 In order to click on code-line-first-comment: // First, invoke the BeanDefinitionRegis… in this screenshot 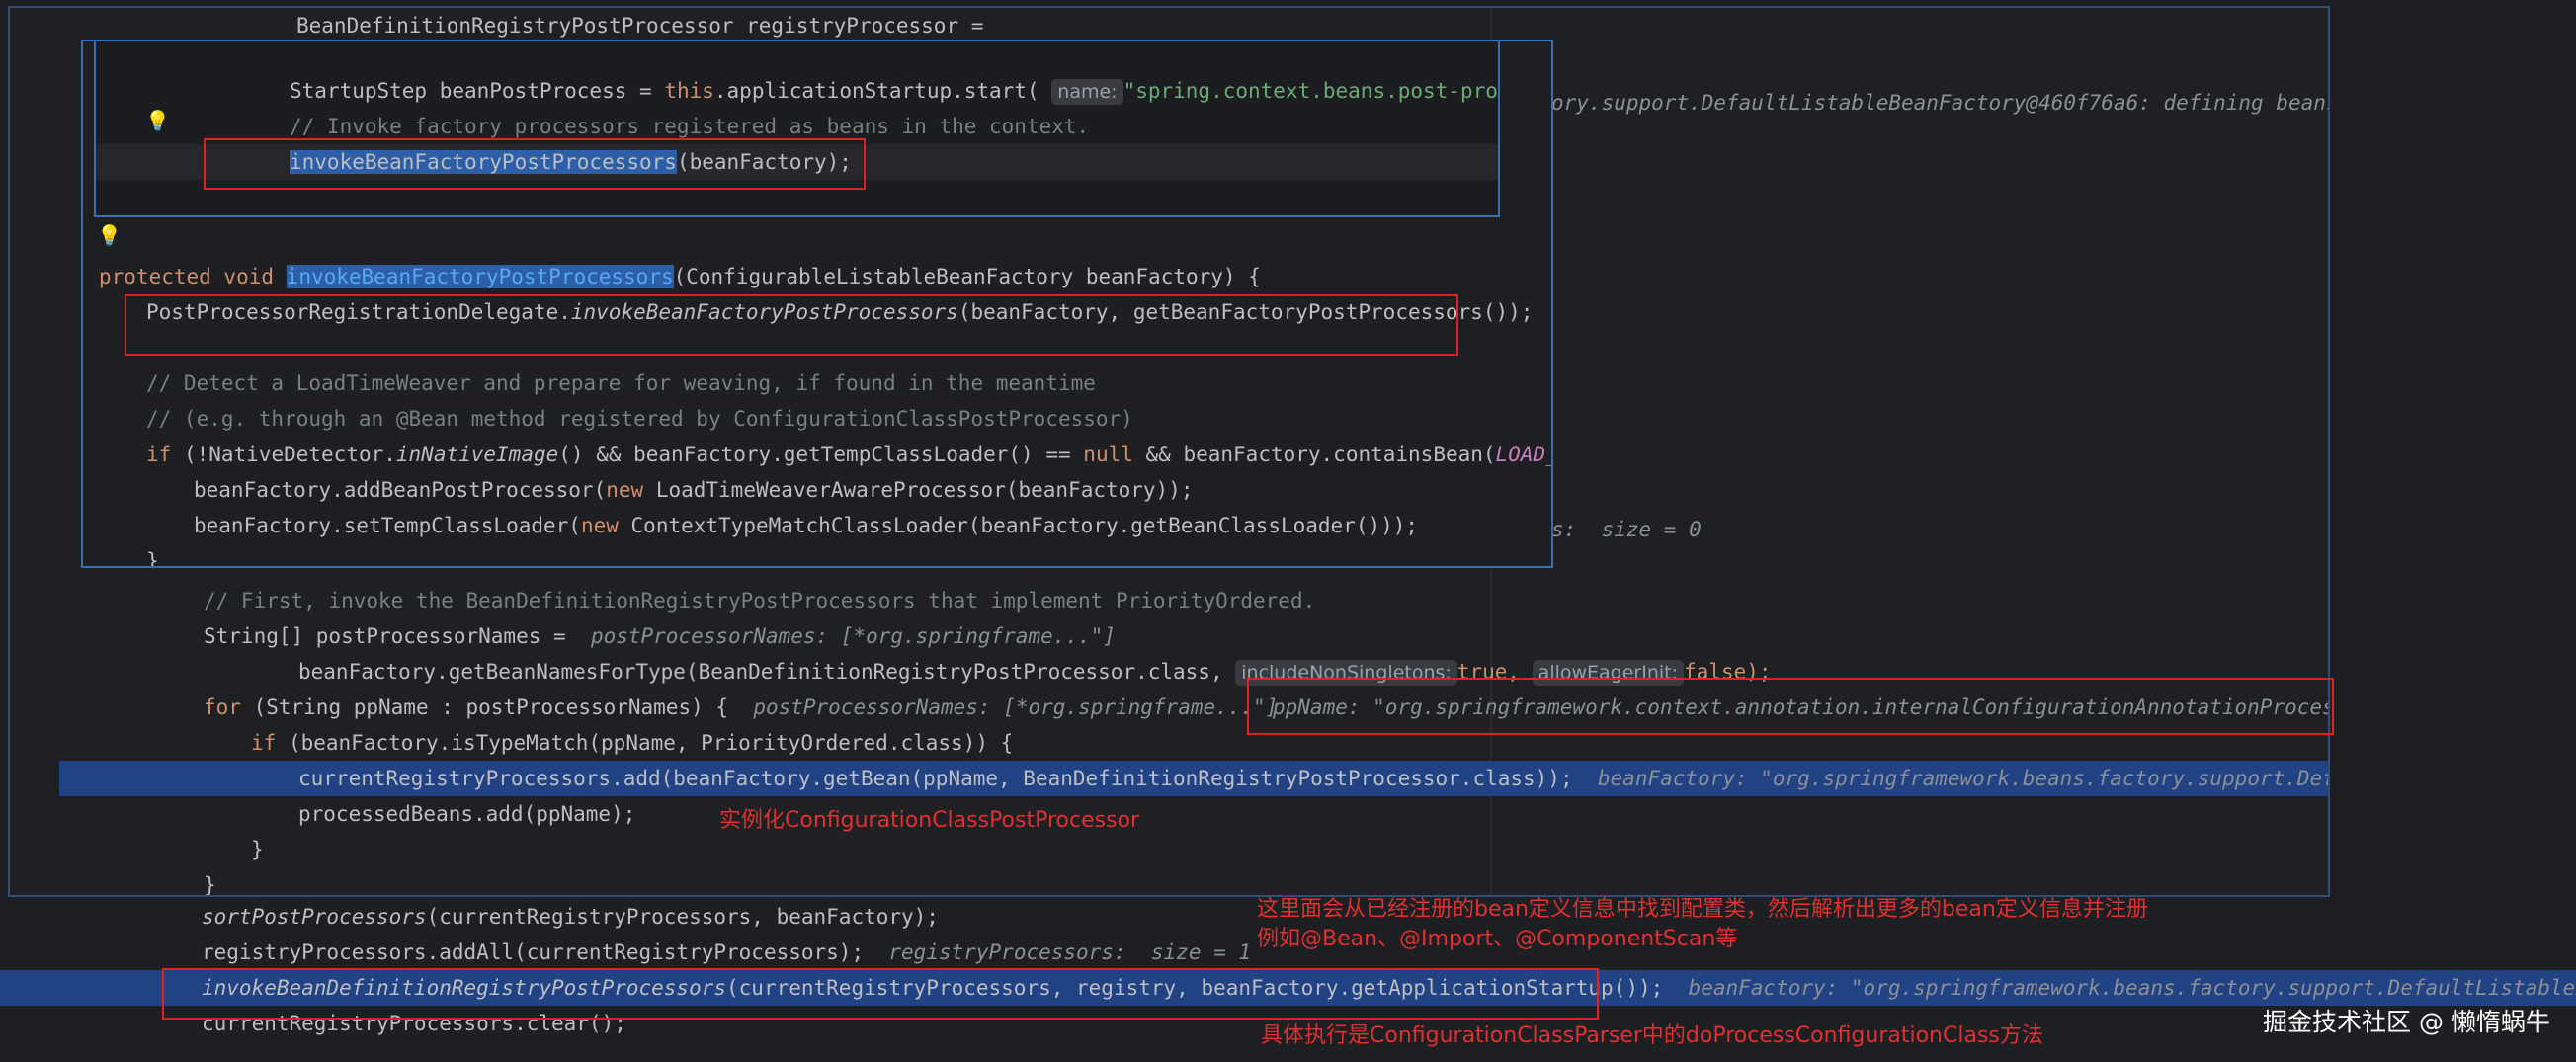, I will do `click(760, 601)`.